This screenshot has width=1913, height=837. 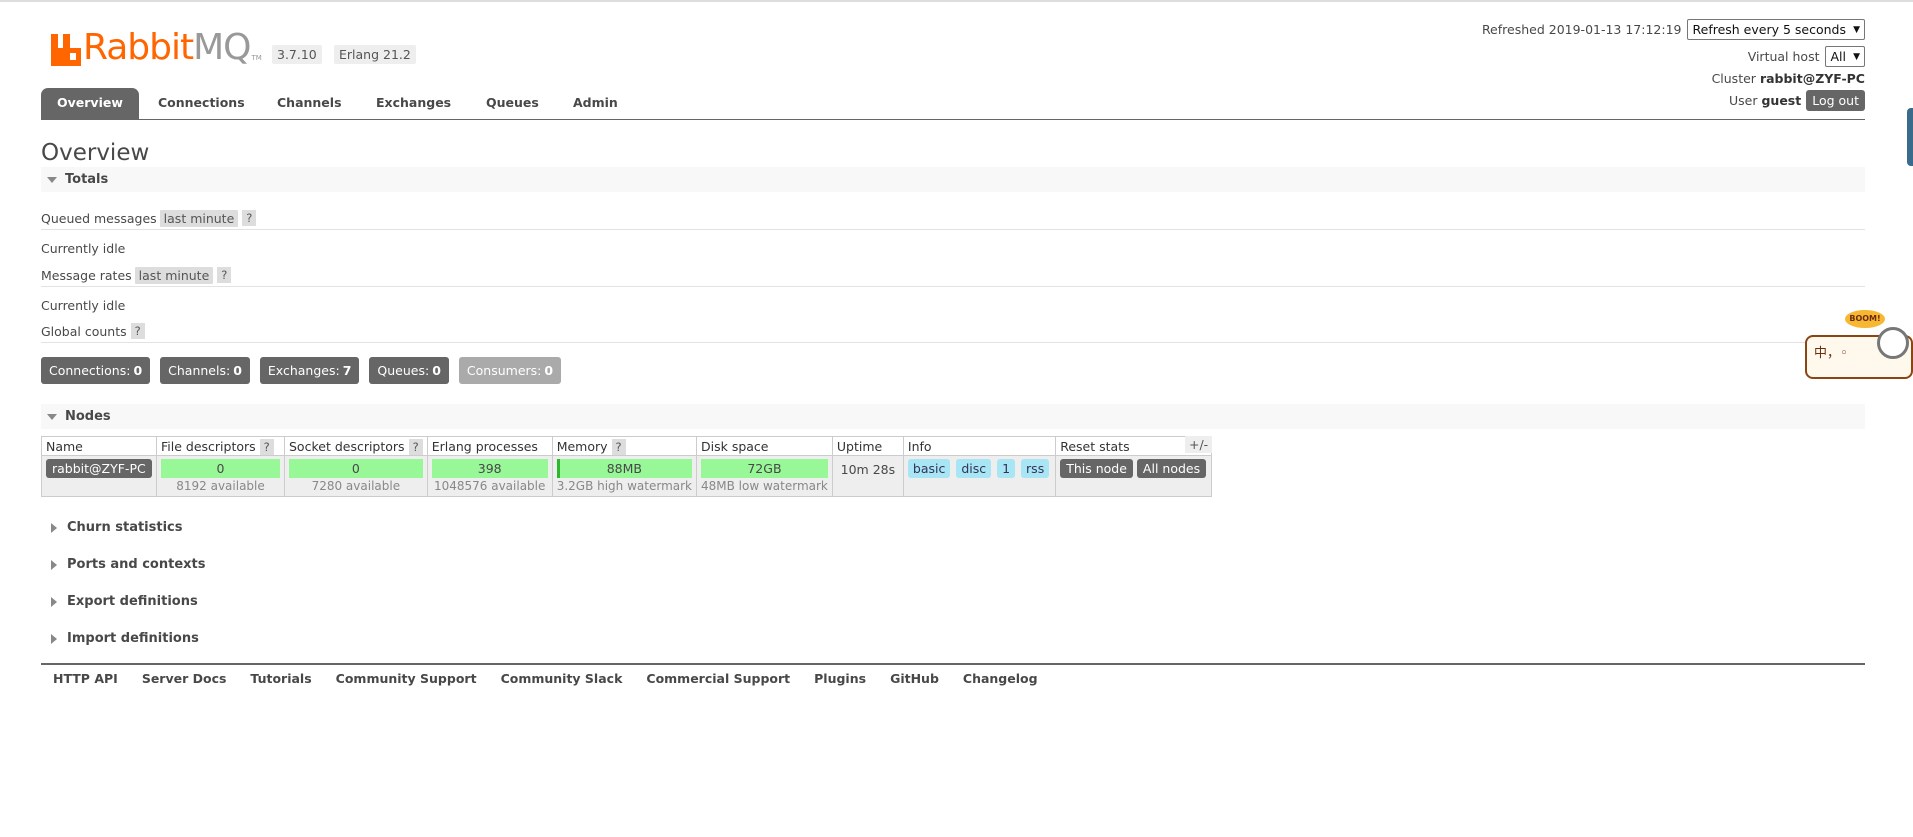 I want to click on global-counts-header: Global counts ?, so click(x=953, y=331).